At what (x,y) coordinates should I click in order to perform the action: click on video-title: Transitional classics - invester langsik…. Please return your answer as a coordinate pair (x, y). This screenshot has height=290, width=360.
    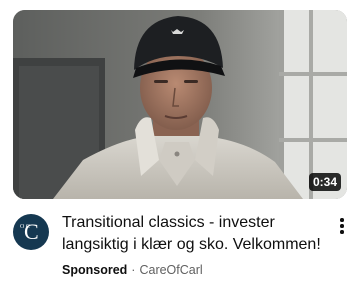
    Looking at the image, I should click on (193, 234).